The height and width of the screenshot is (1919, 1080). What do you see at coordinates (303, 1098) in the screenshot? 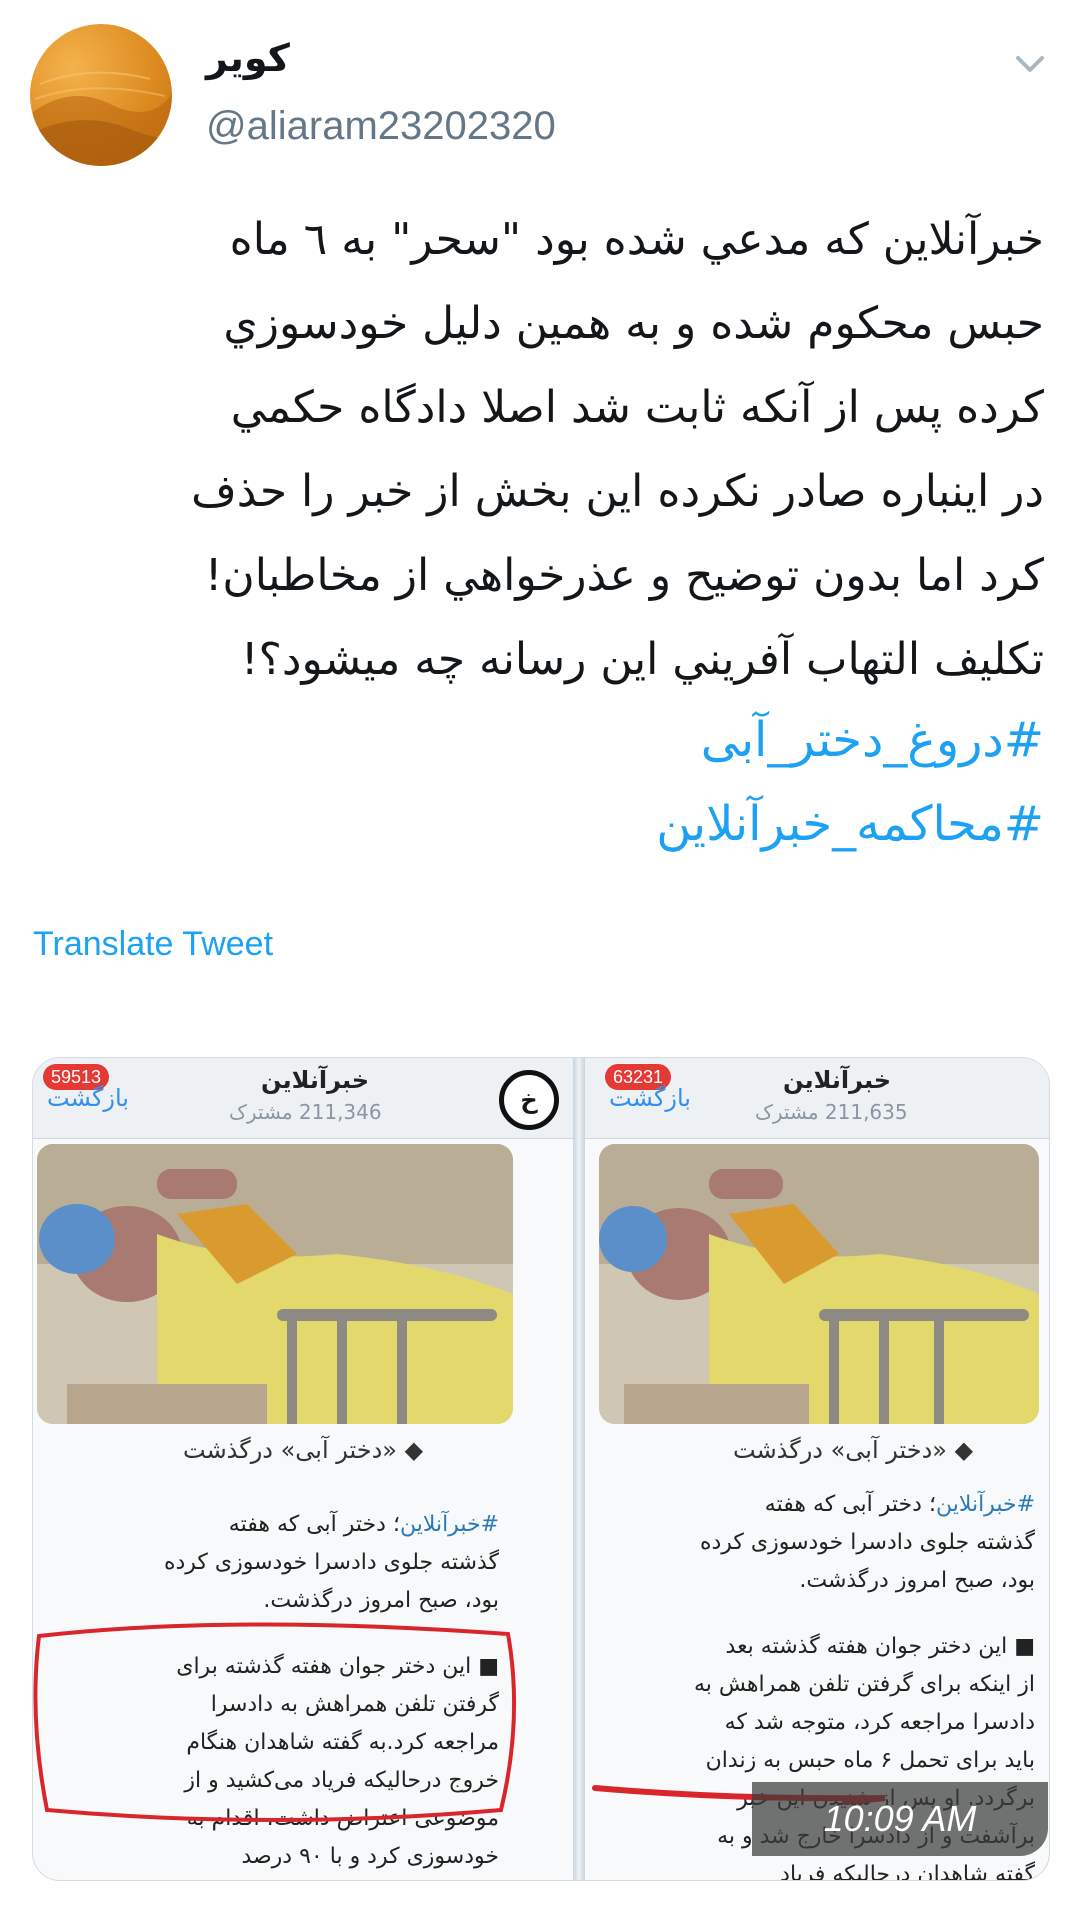
I see `channel-header: 59513 بازگشت خبرآنلاین 211,346 مشترک خ` at bounding box center [303, 1098].